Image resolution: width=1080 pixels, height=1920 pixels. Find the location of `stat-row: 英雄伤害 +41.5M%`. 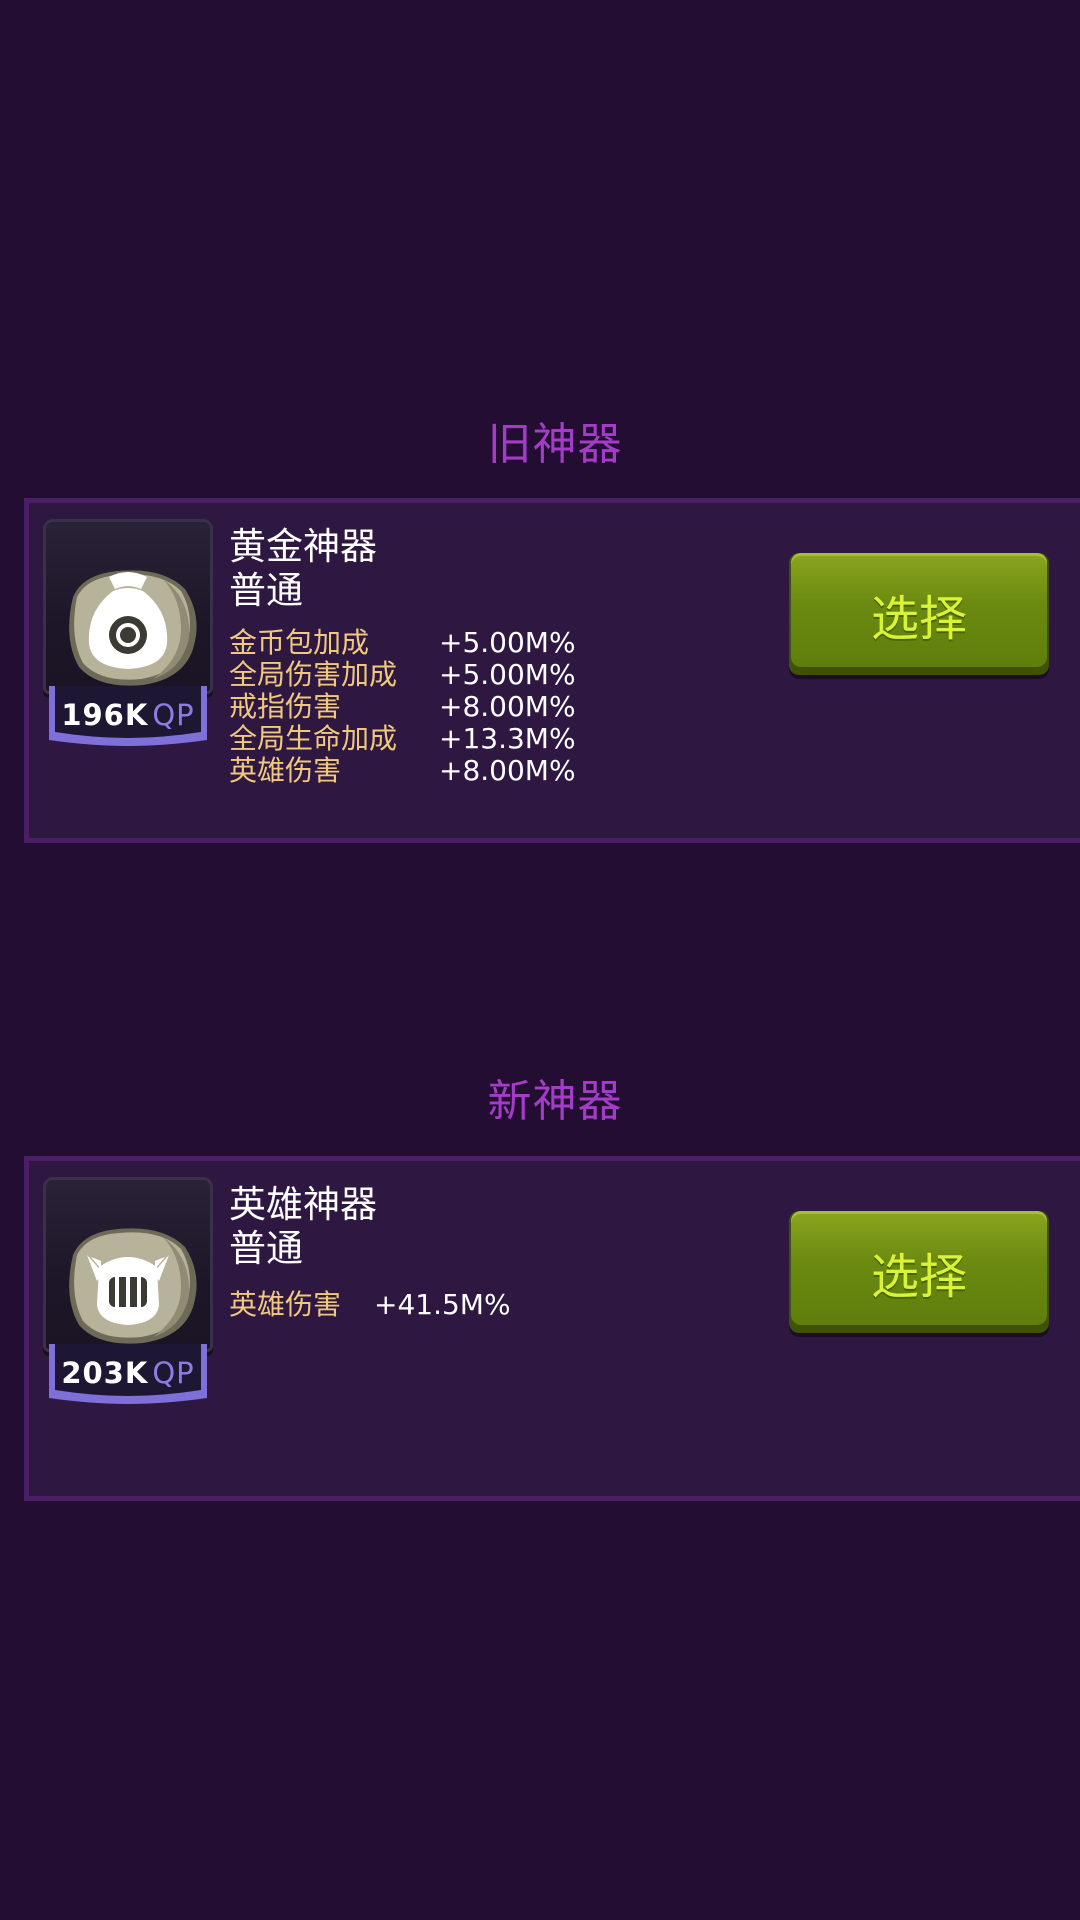

stat-row: 英雄伤害 +41.5M% is located at coordinates (370, 1304).